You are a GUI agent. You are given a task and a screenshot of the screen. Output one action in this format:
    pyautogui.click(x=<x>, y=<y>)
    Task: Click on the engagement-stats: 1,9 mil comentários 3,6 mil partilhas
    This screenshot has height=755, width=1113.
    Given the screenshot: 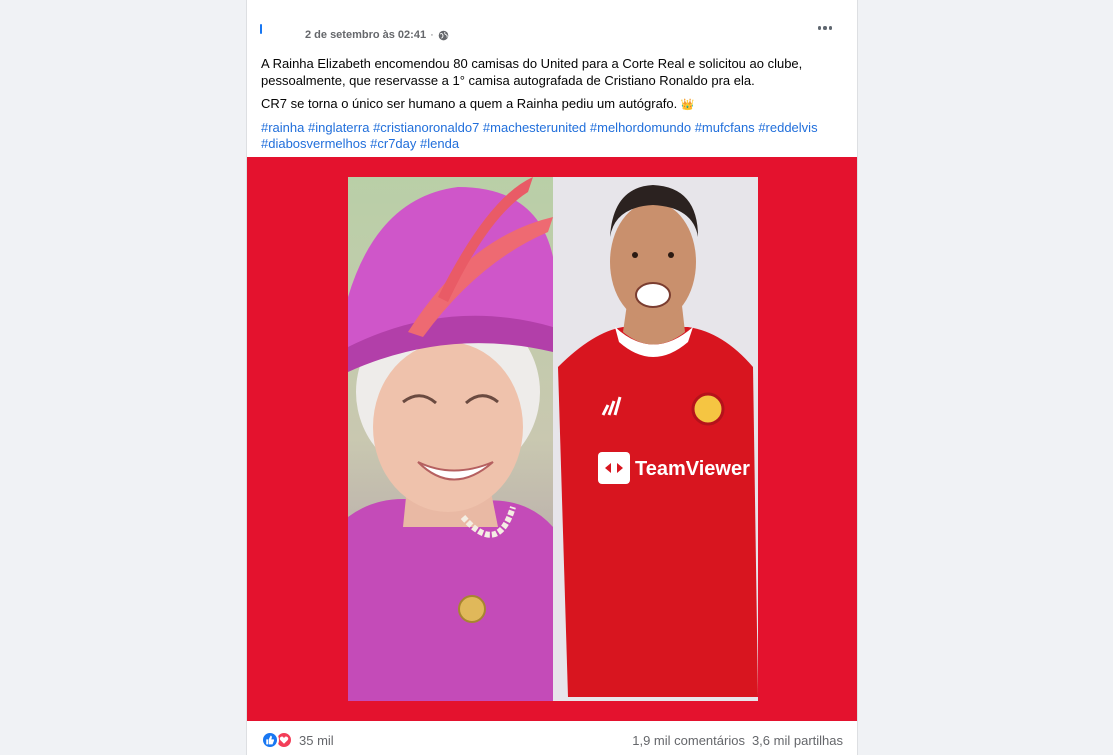 What is the action you would take?
    pyautogui.click(x=737, y=740)
    